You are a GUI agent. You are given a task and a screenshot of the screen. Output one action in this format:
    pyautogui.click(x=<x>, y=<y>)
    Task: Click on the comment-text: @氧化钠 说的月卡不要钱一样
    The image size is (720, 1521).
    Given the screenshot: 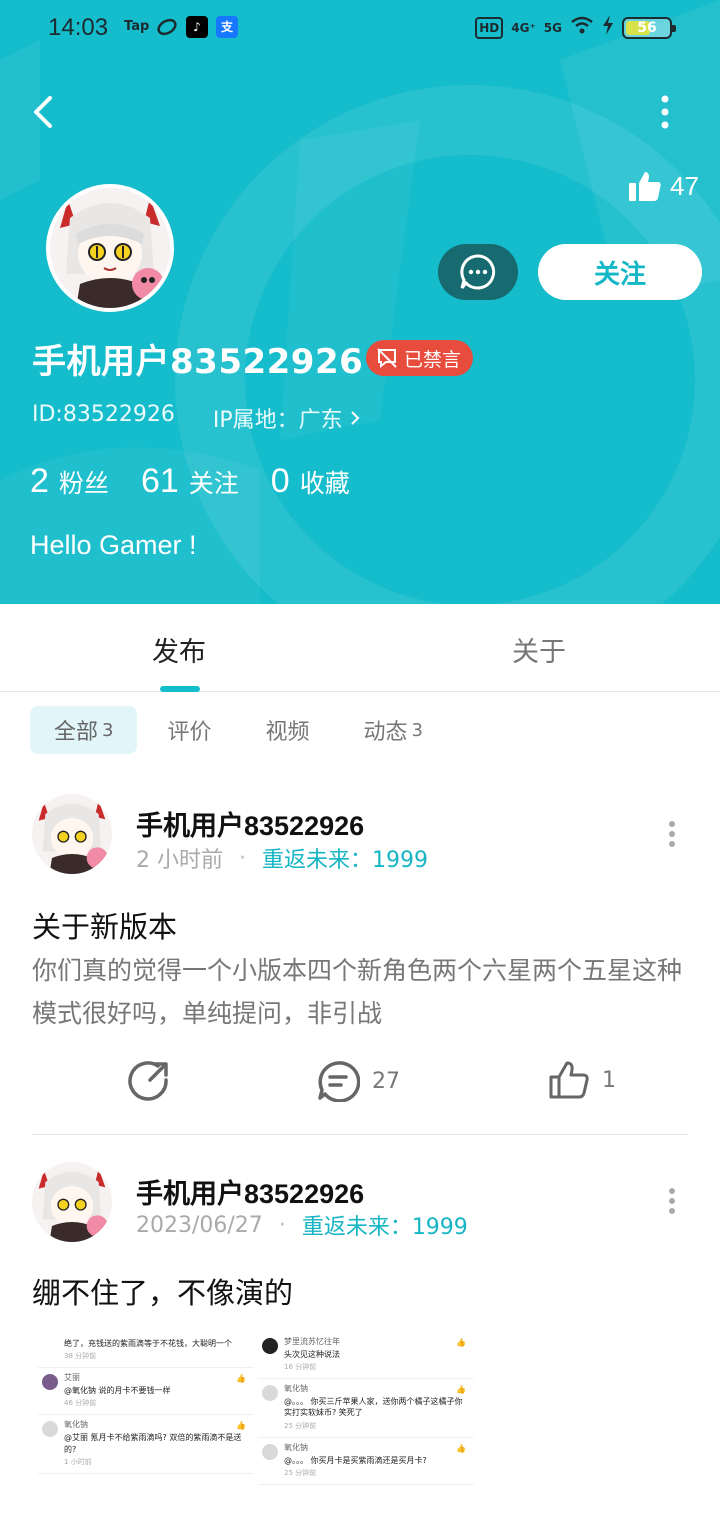 What is the action you would take?
    pyautogui.click(x=117, y=1391)
    